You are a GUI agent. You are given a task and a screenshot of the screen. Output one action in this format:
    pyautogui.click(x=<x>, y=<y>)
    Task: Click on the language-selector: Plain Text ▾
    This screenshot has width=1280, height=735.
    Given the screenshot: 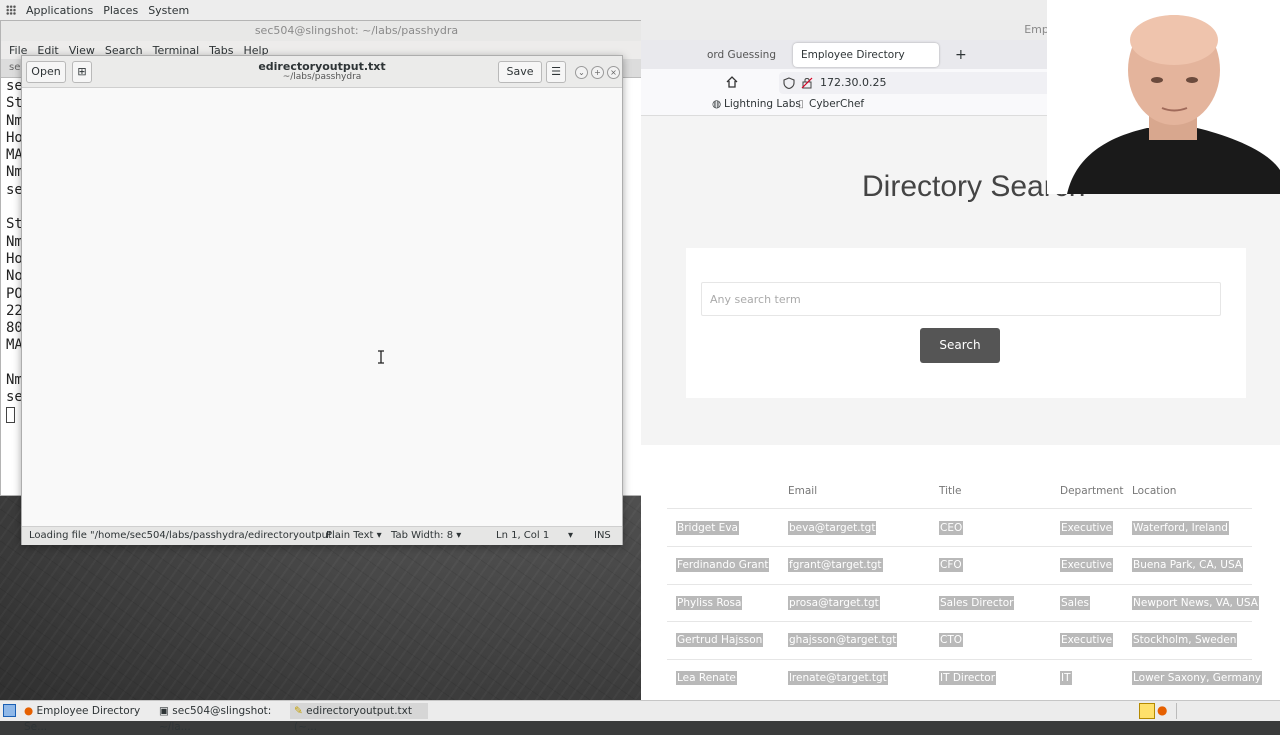 What is the action you would take?
    pyautogui.click(x=354, y=536)
    